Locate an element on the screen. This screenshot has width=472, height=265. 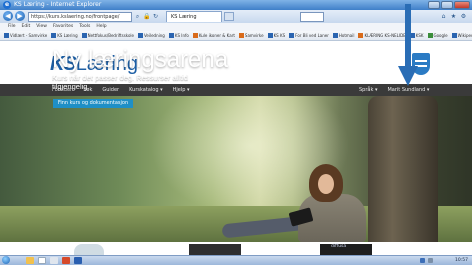
annotation-arrow-icon is located at coordinates (408, 45).